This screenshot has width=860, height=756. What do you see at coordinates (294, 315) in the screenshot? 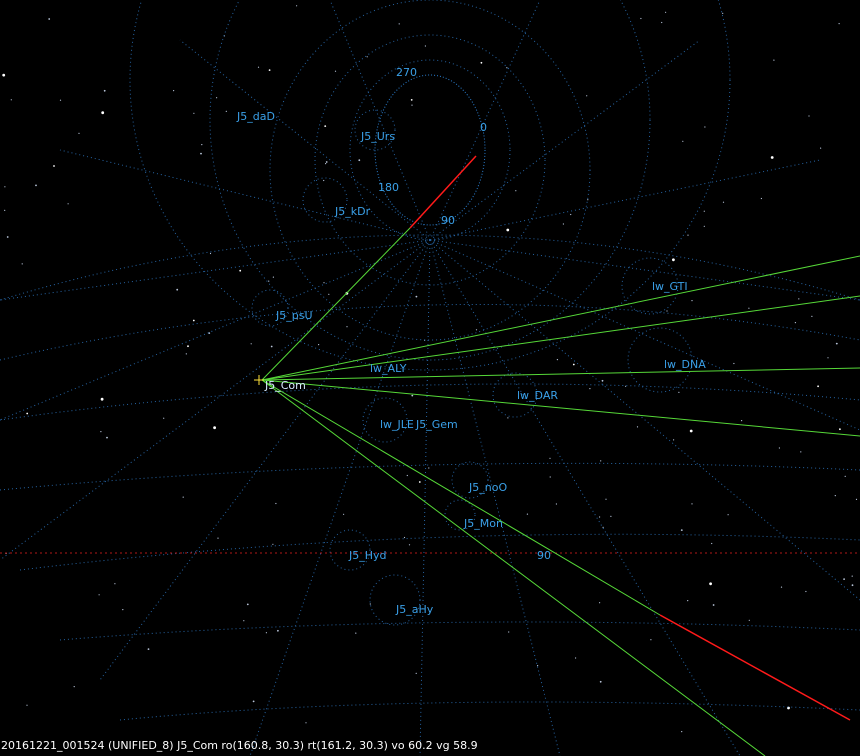
I see `label-J5_psU: J5_psU` at bounding box center [294, 315].